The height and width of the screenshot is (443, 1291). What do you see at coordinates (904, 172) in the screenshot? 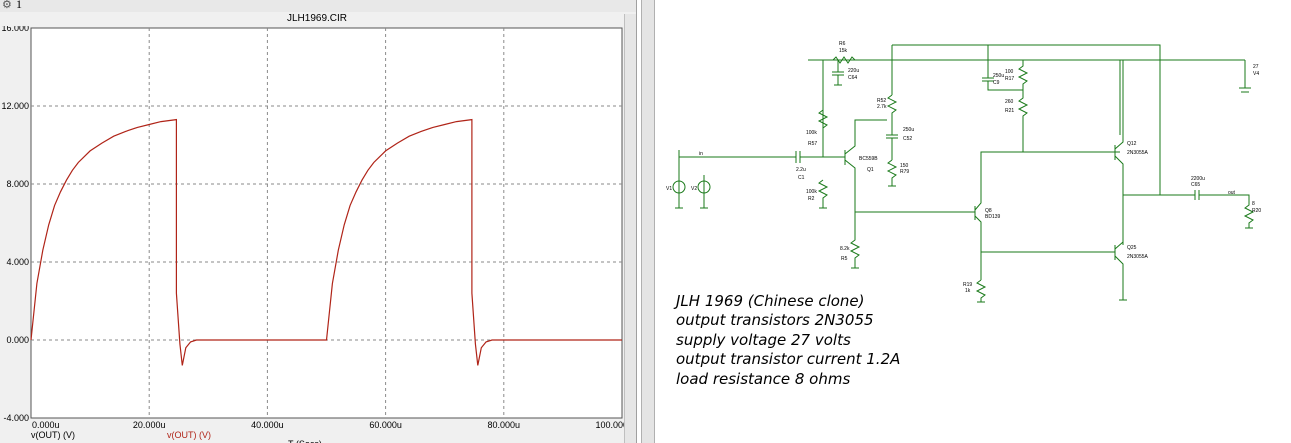
I see `label-r79-ref: R79` at bounding box center [904, 172].